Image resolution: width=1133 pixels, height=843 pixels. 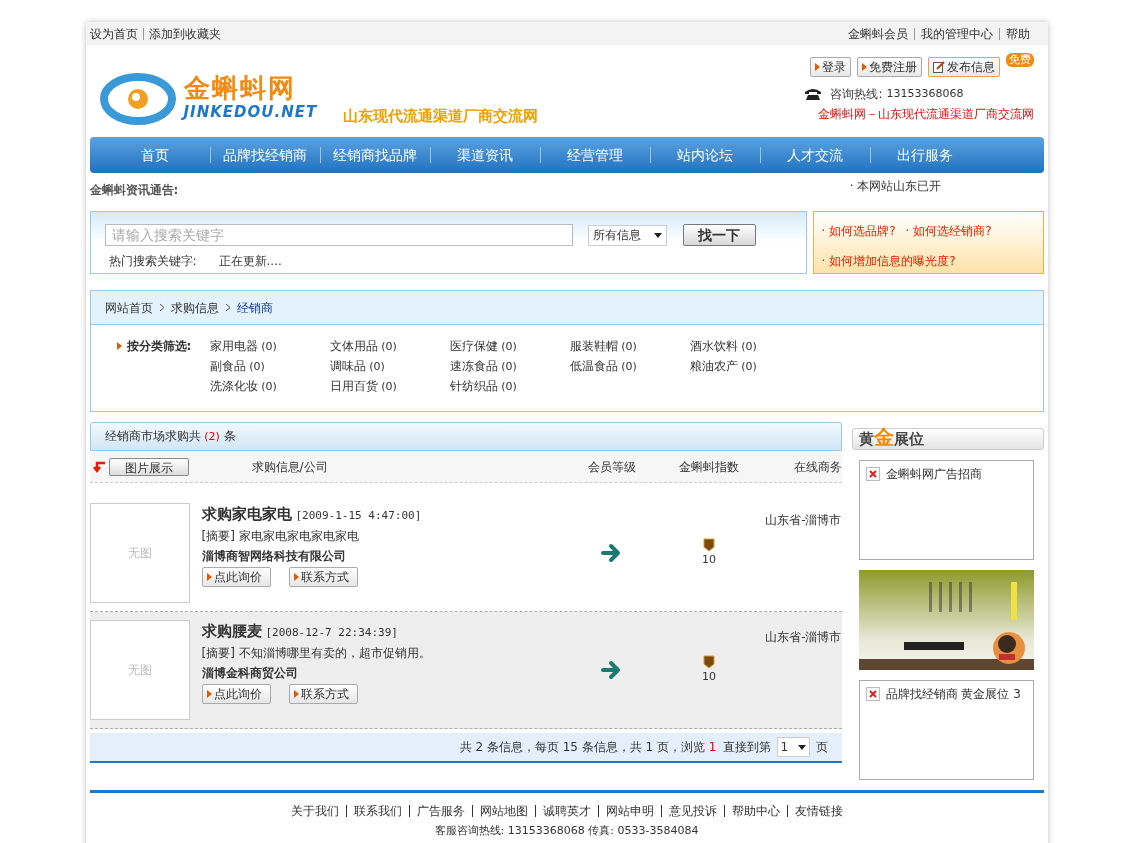 What do you see at coordinates (358, 516) in the screenshot?
I see `listing-time: [2009-1-15 4:47:00]` at bounding box center [358, 516].